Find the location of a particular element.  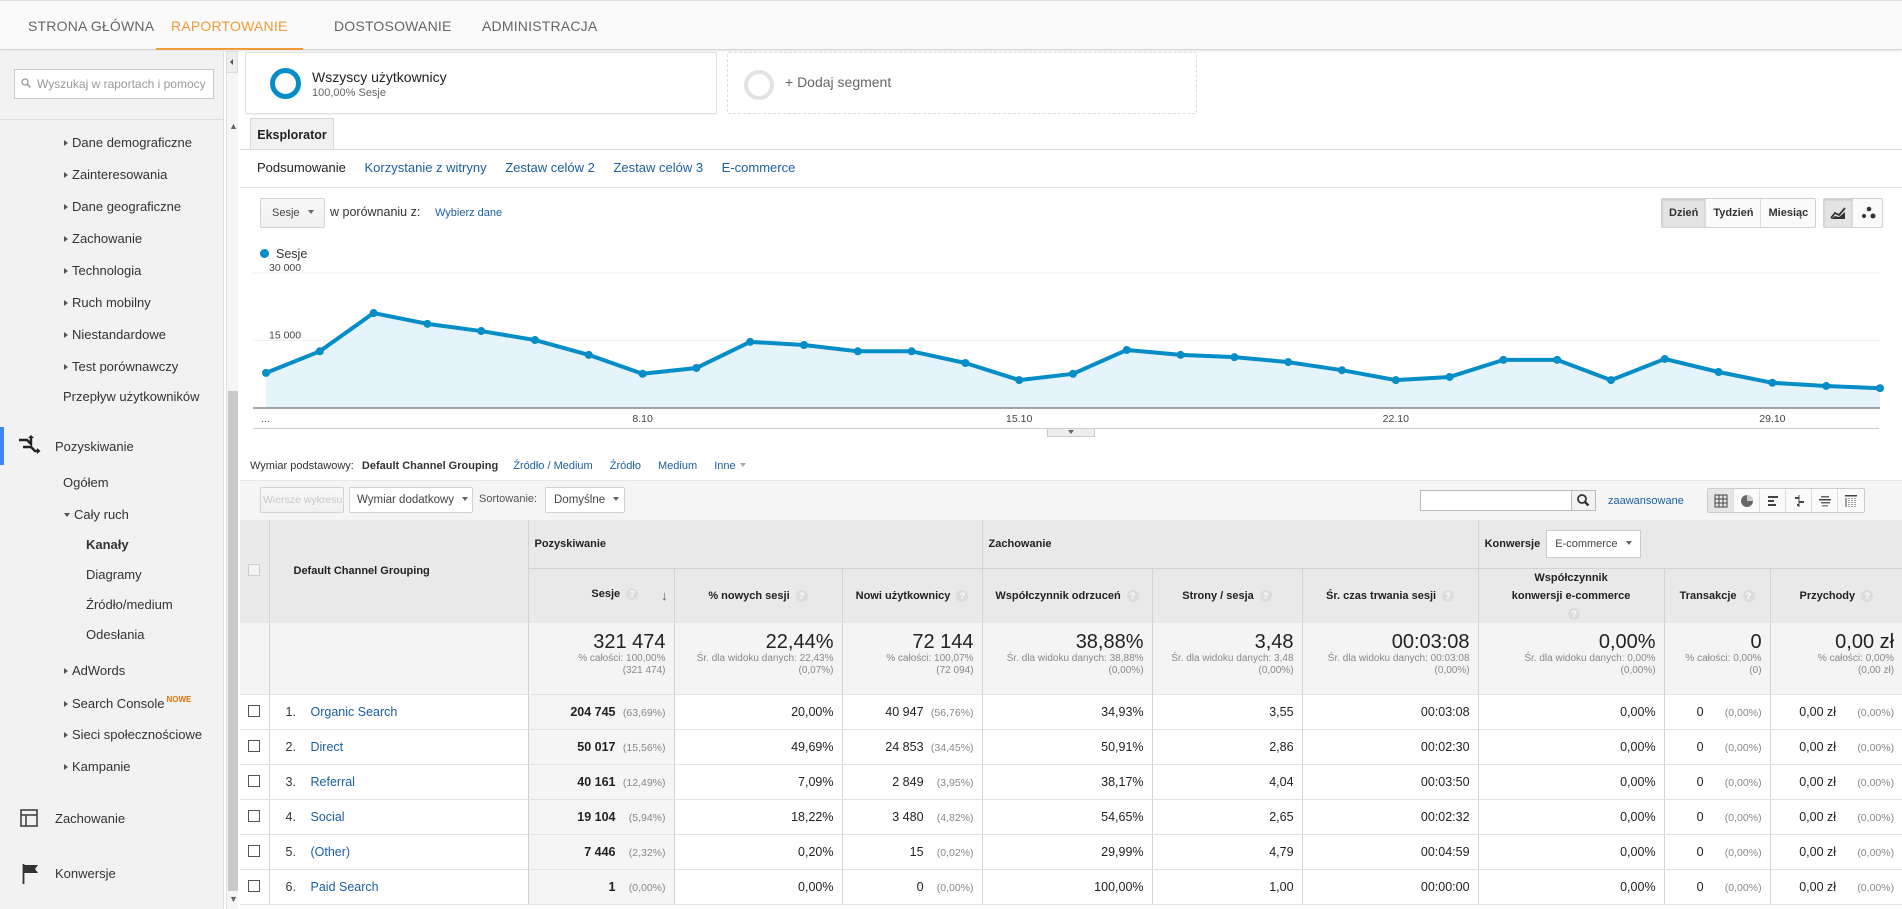

subtab-goal-set-2: Zestaw celów 2 is located at coordinates (550, 167).